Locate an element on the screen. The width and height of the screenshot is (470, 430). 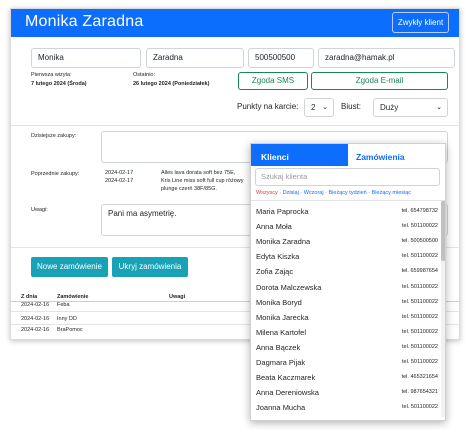
client-name: Anna Bączek is located at coordinates (278, 347).